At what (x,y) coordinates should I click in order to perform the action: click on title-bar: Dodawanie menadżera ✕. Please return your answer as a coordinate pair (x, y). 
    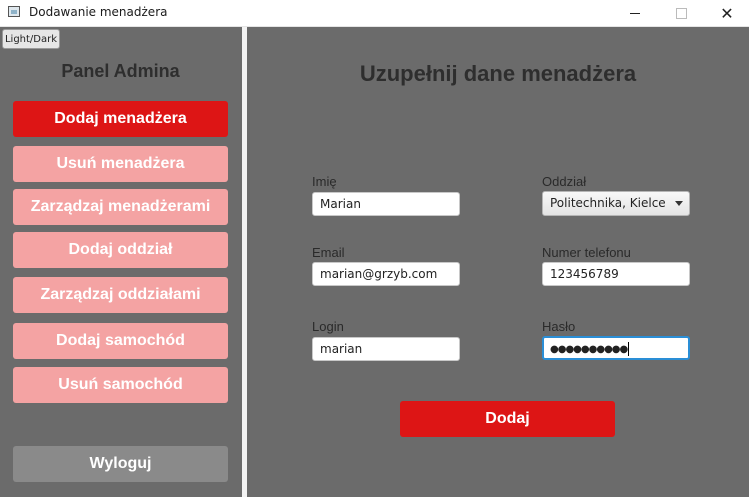
    Looking at the image, I should click on (374, 13).